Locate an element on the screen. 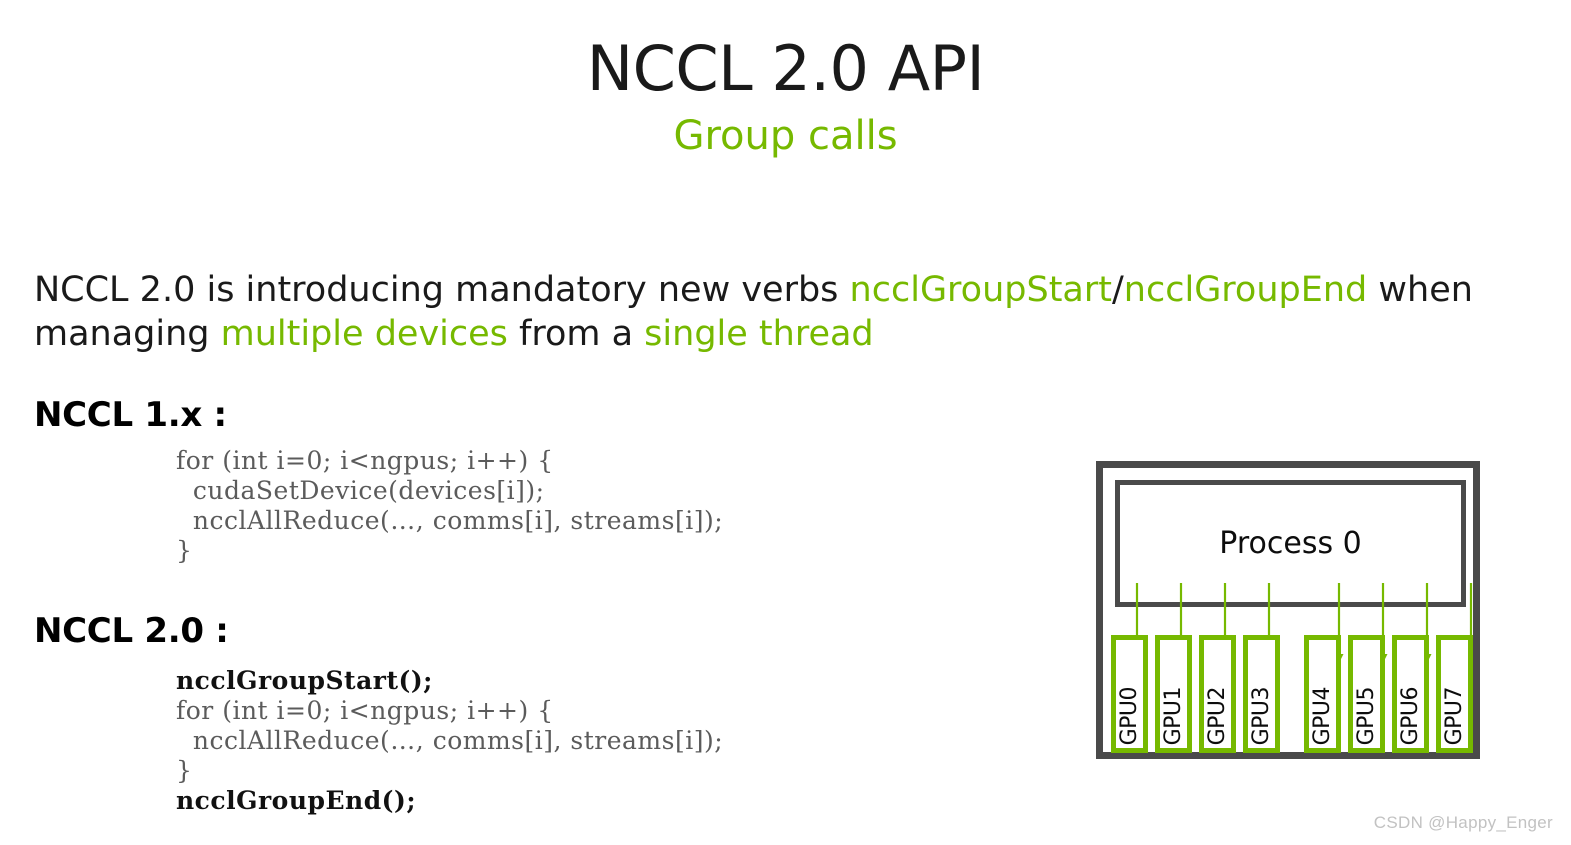 This screenshot has width=1571, height=845. gpu-strip: GPU0 GPU1 GPU2 GPU3 GPU4 GPU5 GPU6 GPU7 is located at coordinates (1292, 694).